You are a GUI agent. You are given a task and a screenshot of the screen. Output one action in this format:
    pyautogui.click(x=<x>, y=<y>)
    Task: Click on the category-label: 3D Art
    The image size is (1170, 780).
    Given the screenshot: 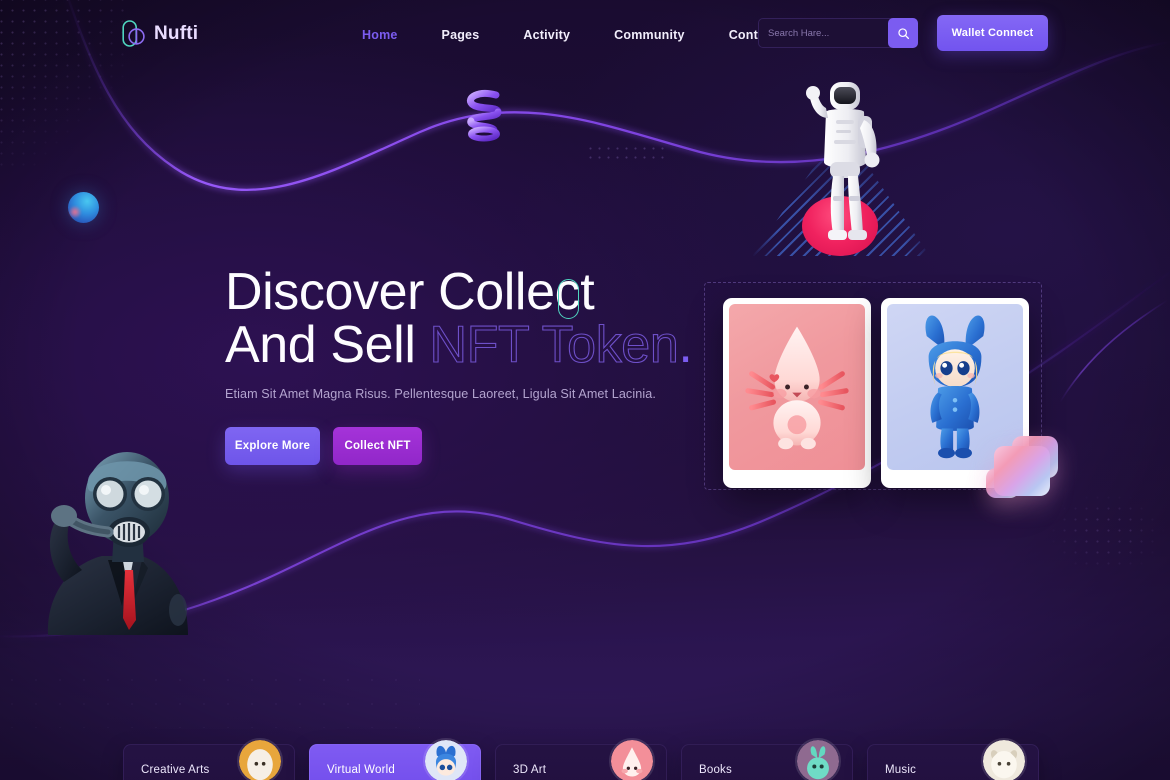 What is the action you would take?
    pyautogui.click(x=530, y=770)
    